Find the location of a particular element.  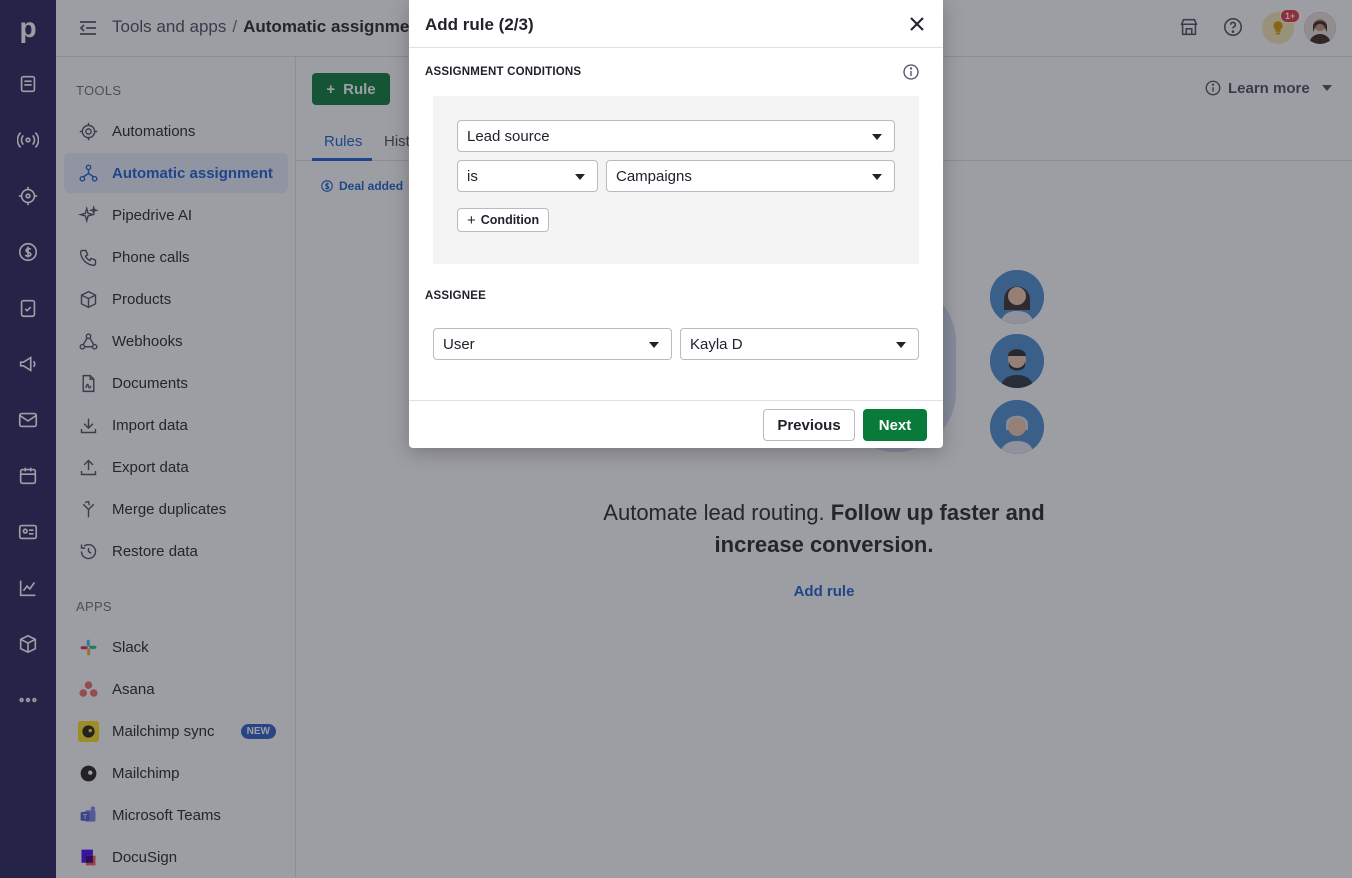

assignee-type-select: User is located at coordinates (552, 344).